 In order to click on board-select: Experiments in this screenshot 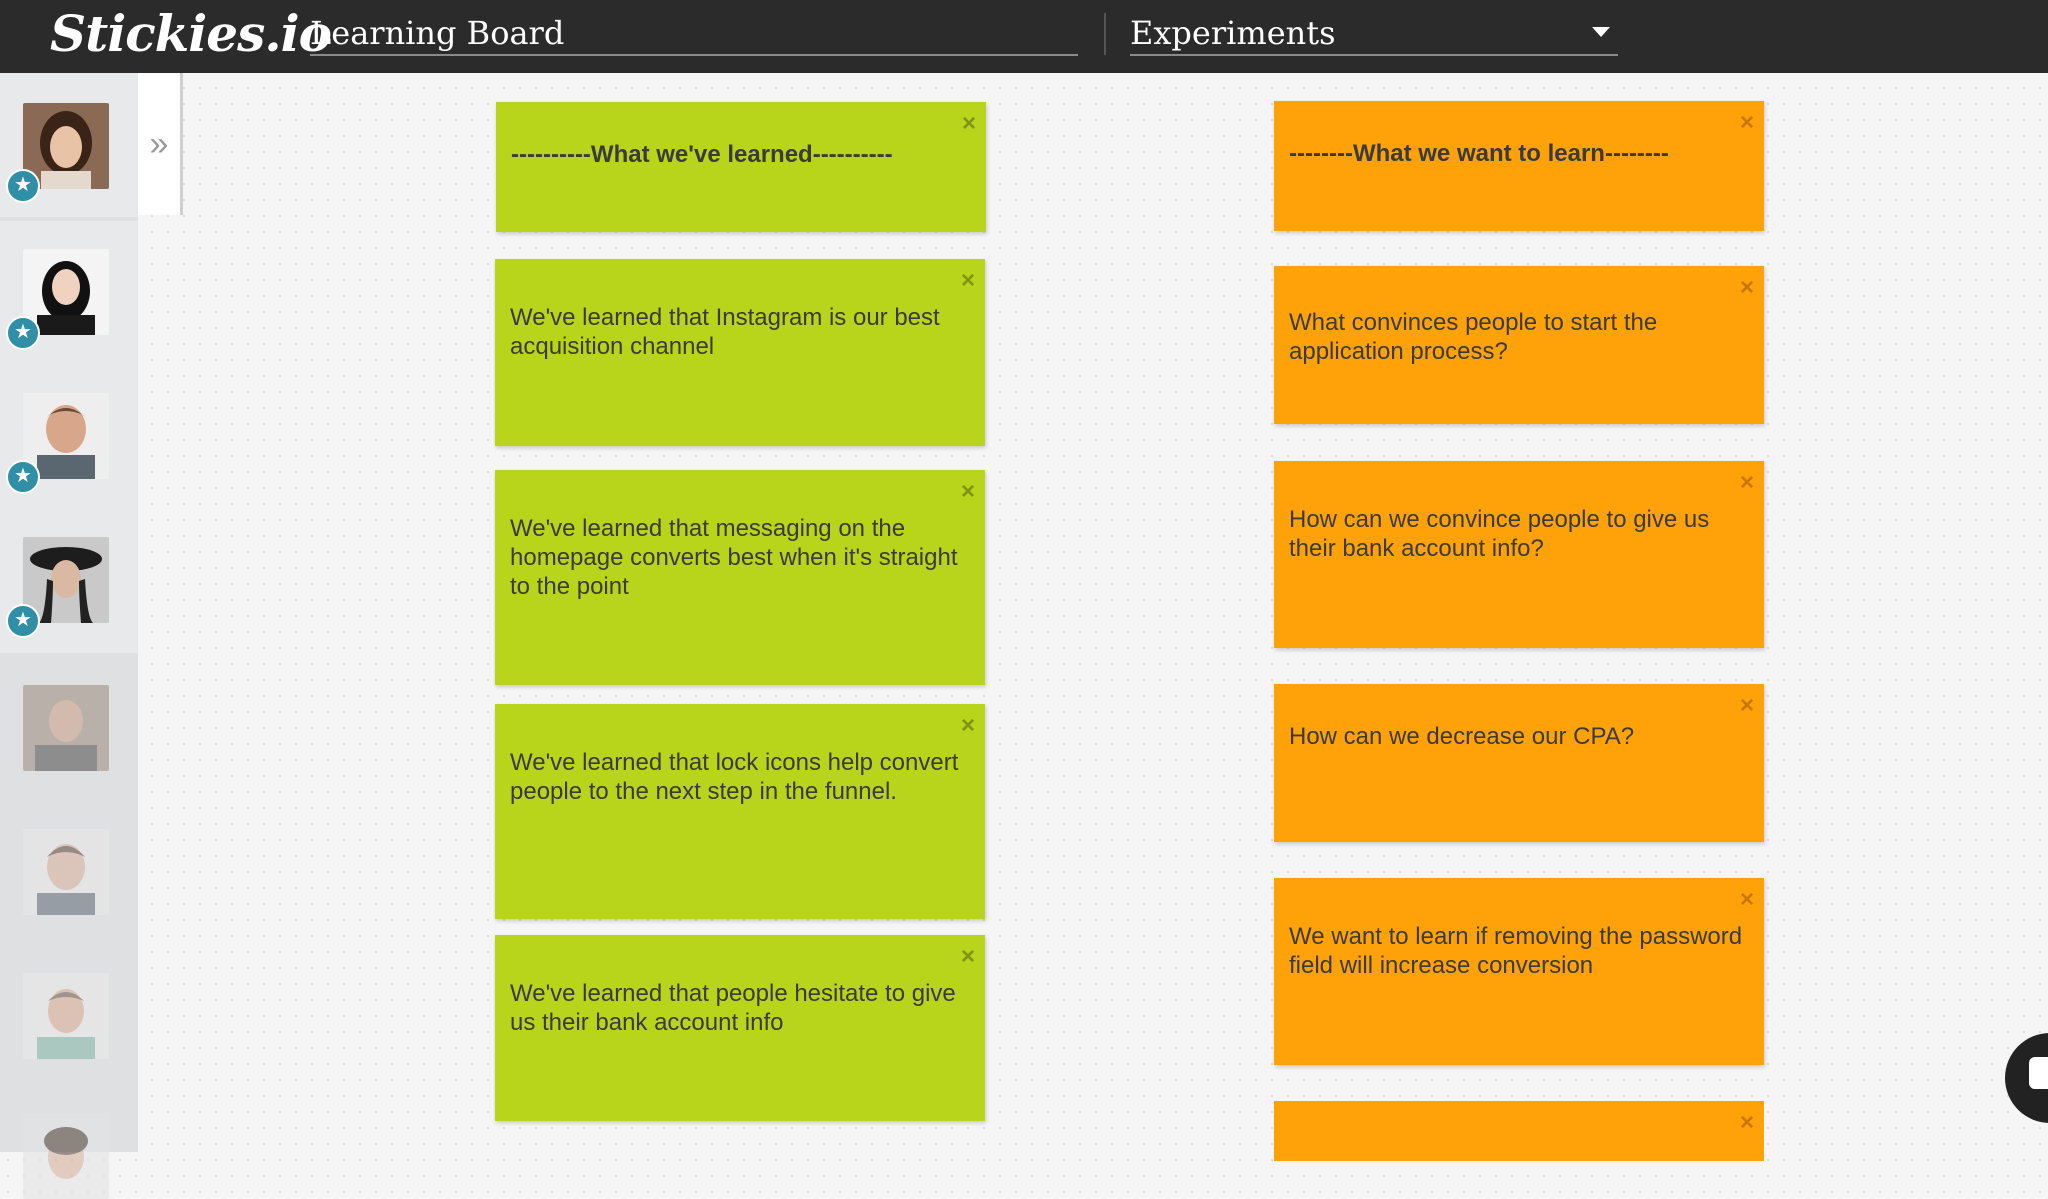, I will do `click(1374, 34)`.